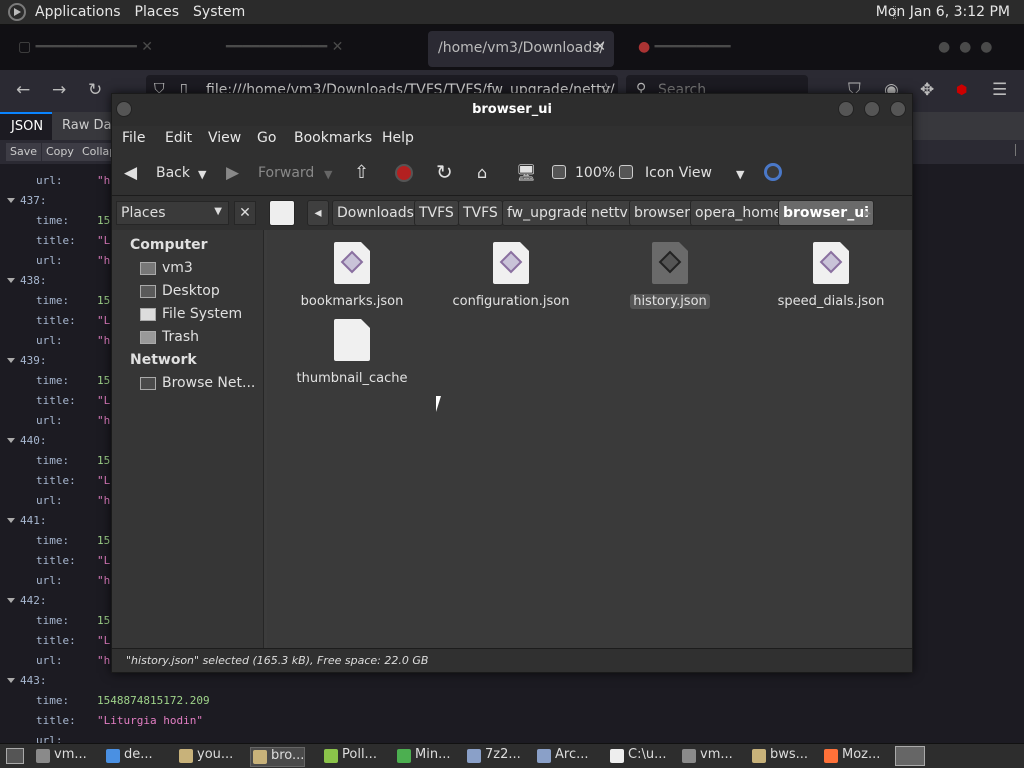 This screenshot has height=768, width=1024. I want to click on search-icon, so click(773, 172).